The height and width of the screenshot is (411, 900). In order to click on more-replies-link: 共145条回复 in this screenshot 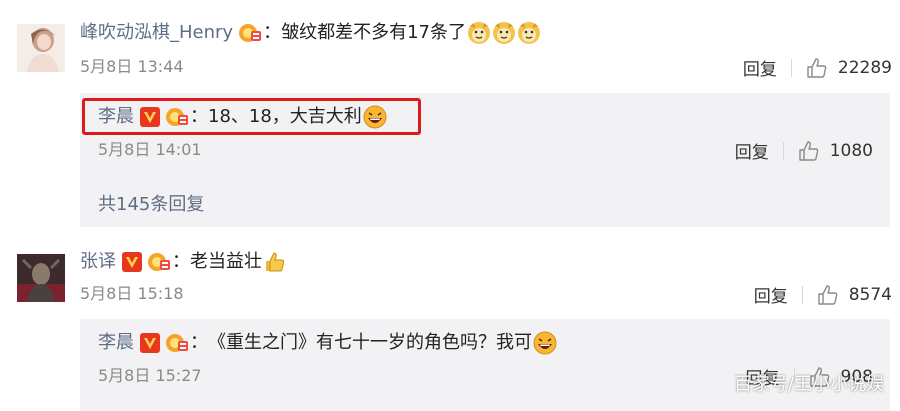, I will do `click(151, 203)`.